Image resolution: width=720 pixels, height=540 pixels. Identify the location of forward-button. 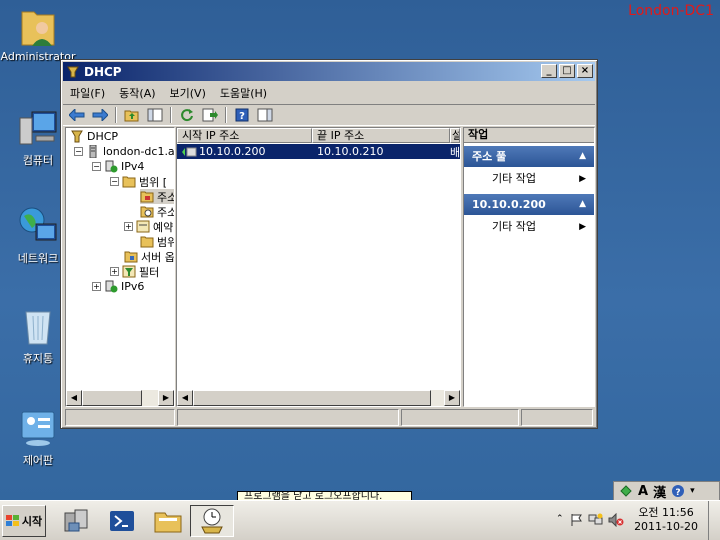
(100, 115).